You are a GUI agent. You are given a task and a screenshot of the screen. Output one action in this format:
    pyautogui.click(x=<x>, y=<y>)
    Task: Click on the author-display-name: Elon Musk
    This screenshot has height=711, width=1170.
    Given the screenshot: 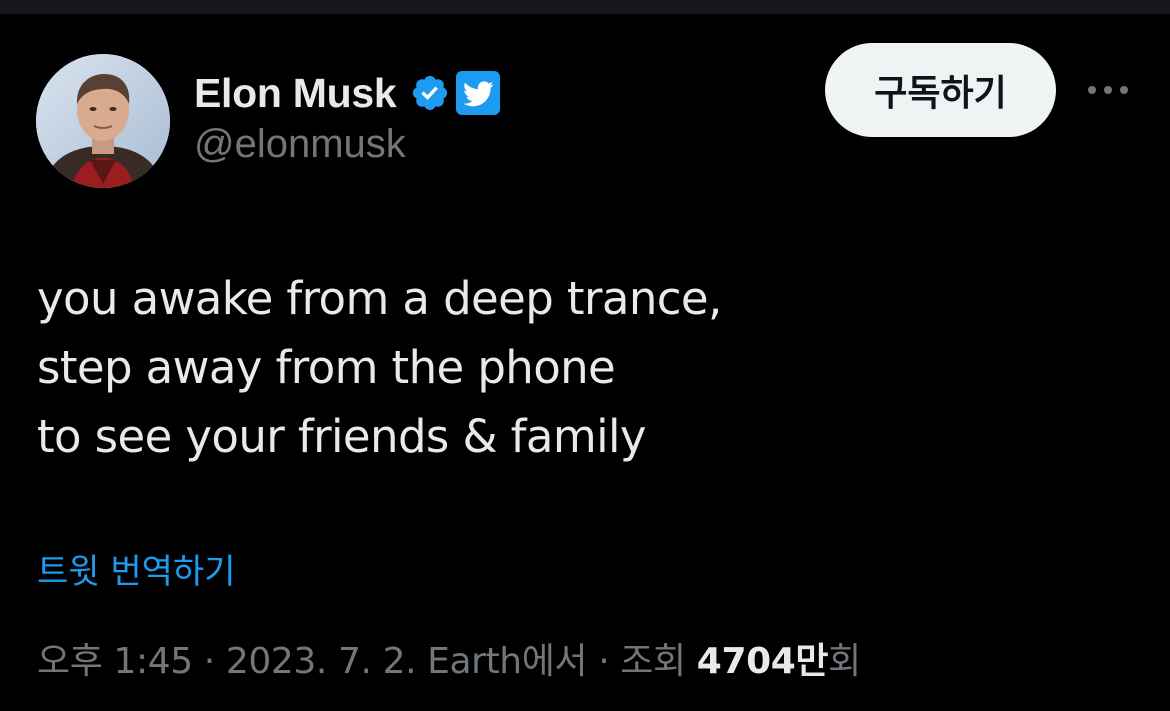 What is the action you would take?
    pyautogui.click(x=295, y=93)
    